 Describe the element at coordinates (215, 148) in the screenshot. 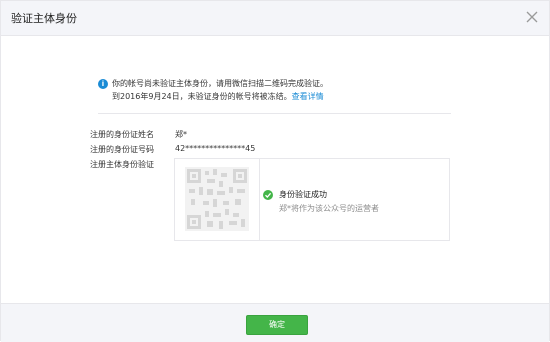

I see `registered-id-value: 42***************45` at that location.